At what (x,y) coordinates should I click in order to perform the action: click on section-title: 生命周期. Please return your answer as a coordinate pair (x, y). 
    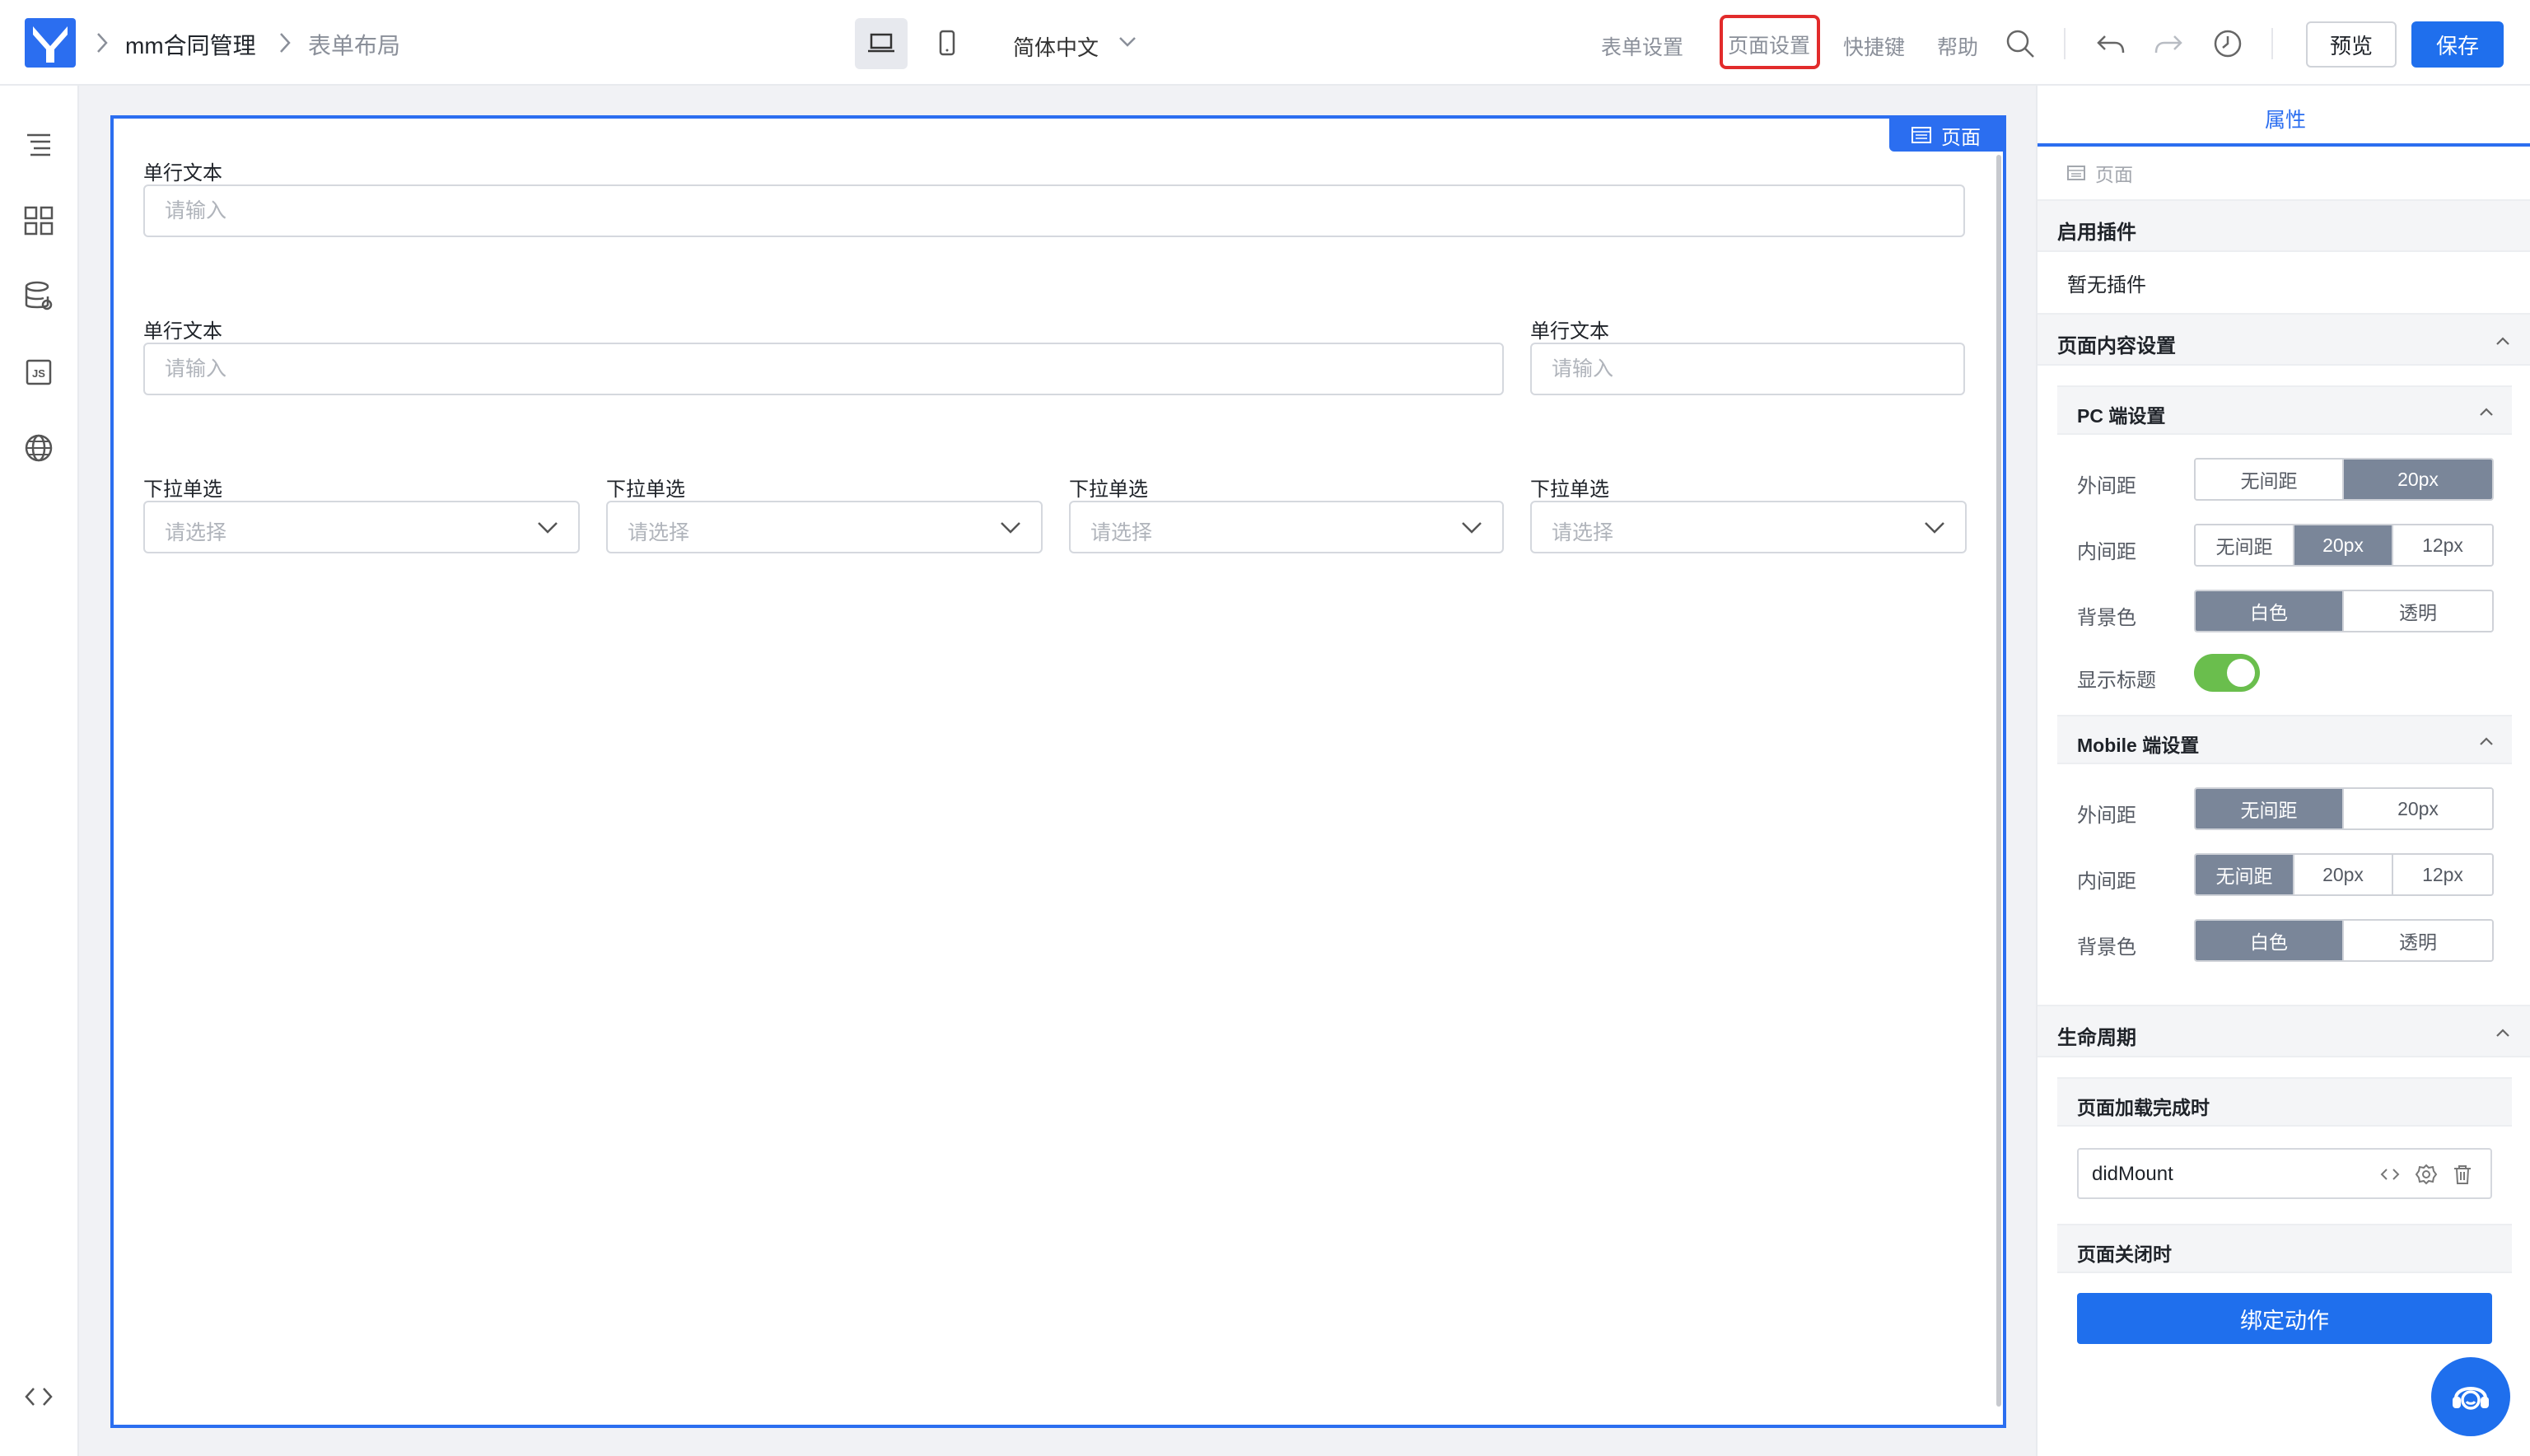
    Looking at the image, I should click on (2097, 1038).